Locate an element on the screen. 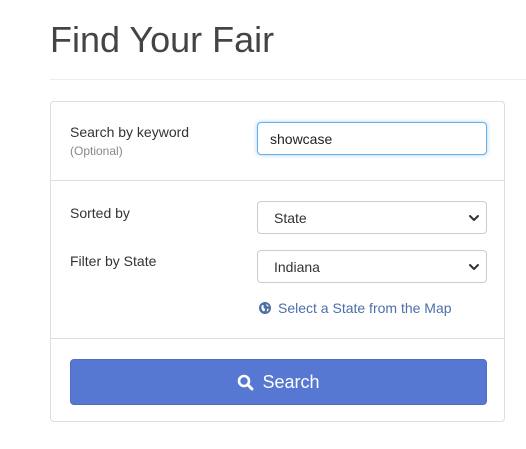  keyword-optional-hint: (Optional) is located at coordinates (96, 151).